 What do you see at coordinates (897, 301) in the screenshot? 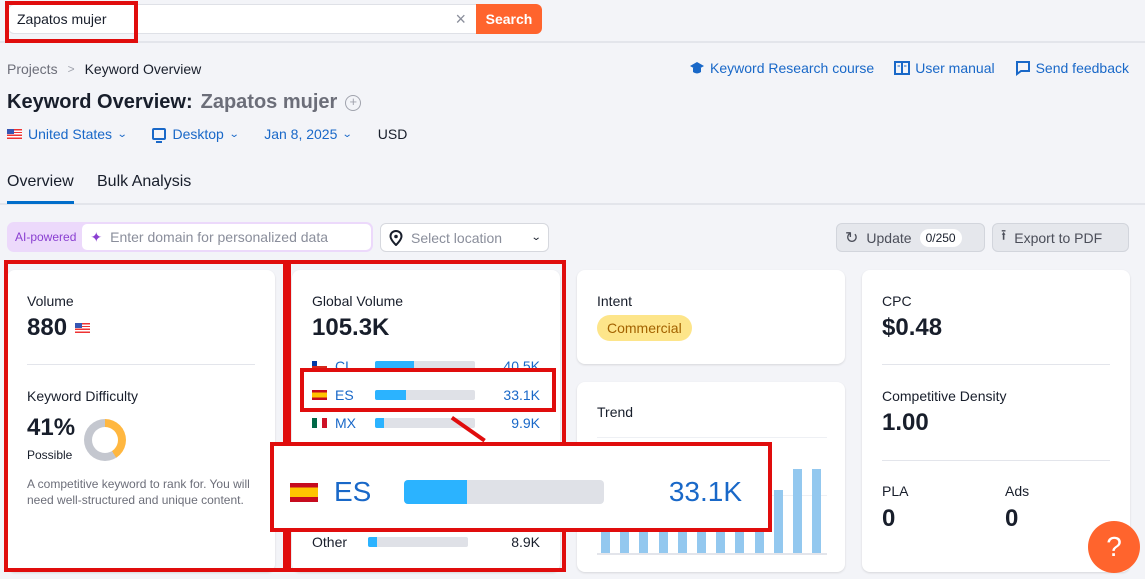
I see `cpc-label: CPC` at bounding box center [897, 301].